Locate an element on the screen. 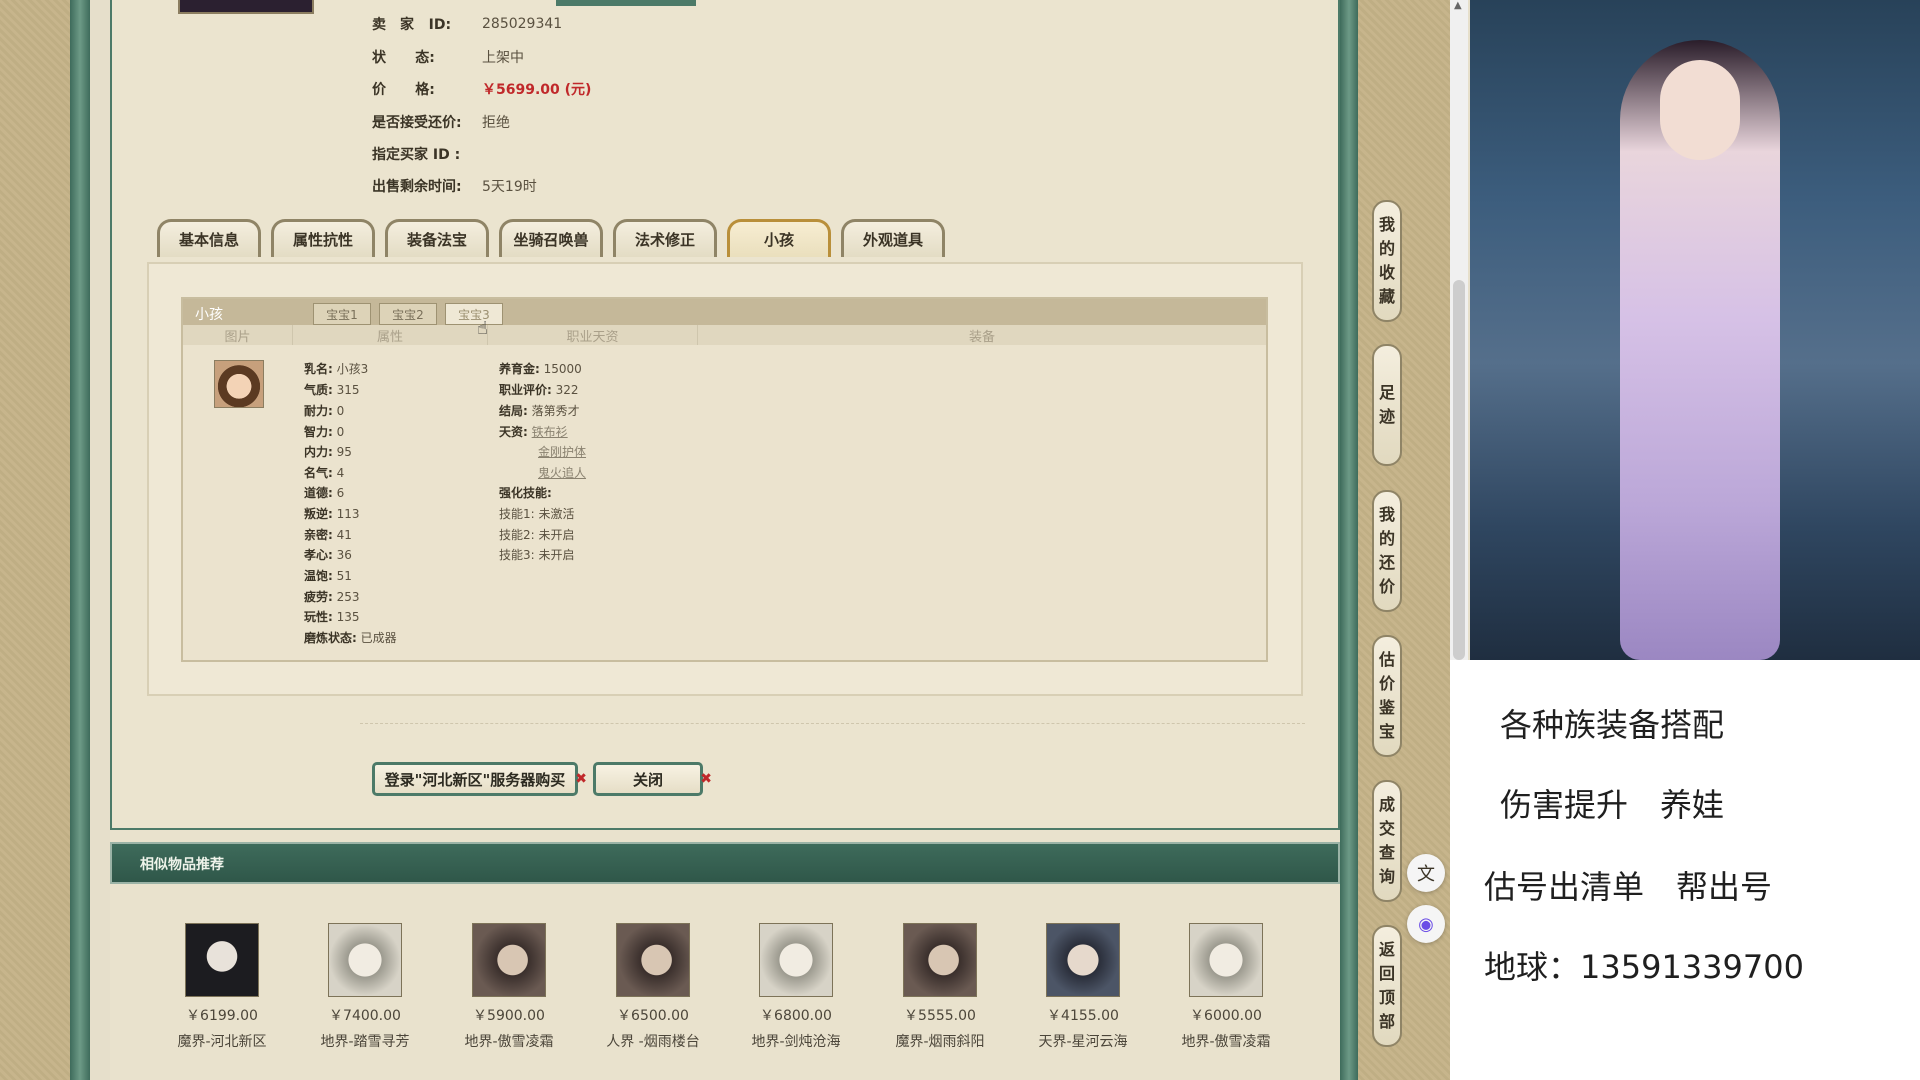 The image size is (1920, 1080). status-value: 上架中 is located at coordinates (503, 58).